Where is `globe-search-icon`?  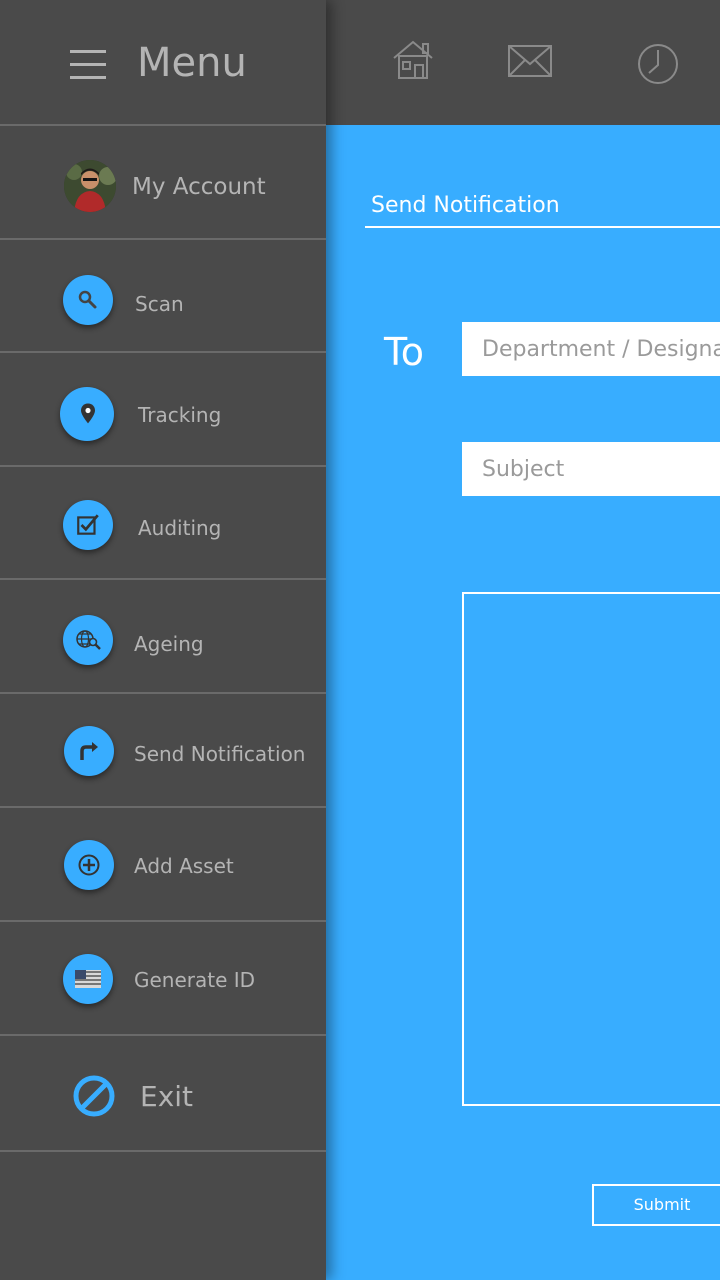
globe-search-icon is located at coordinates (88, 640).